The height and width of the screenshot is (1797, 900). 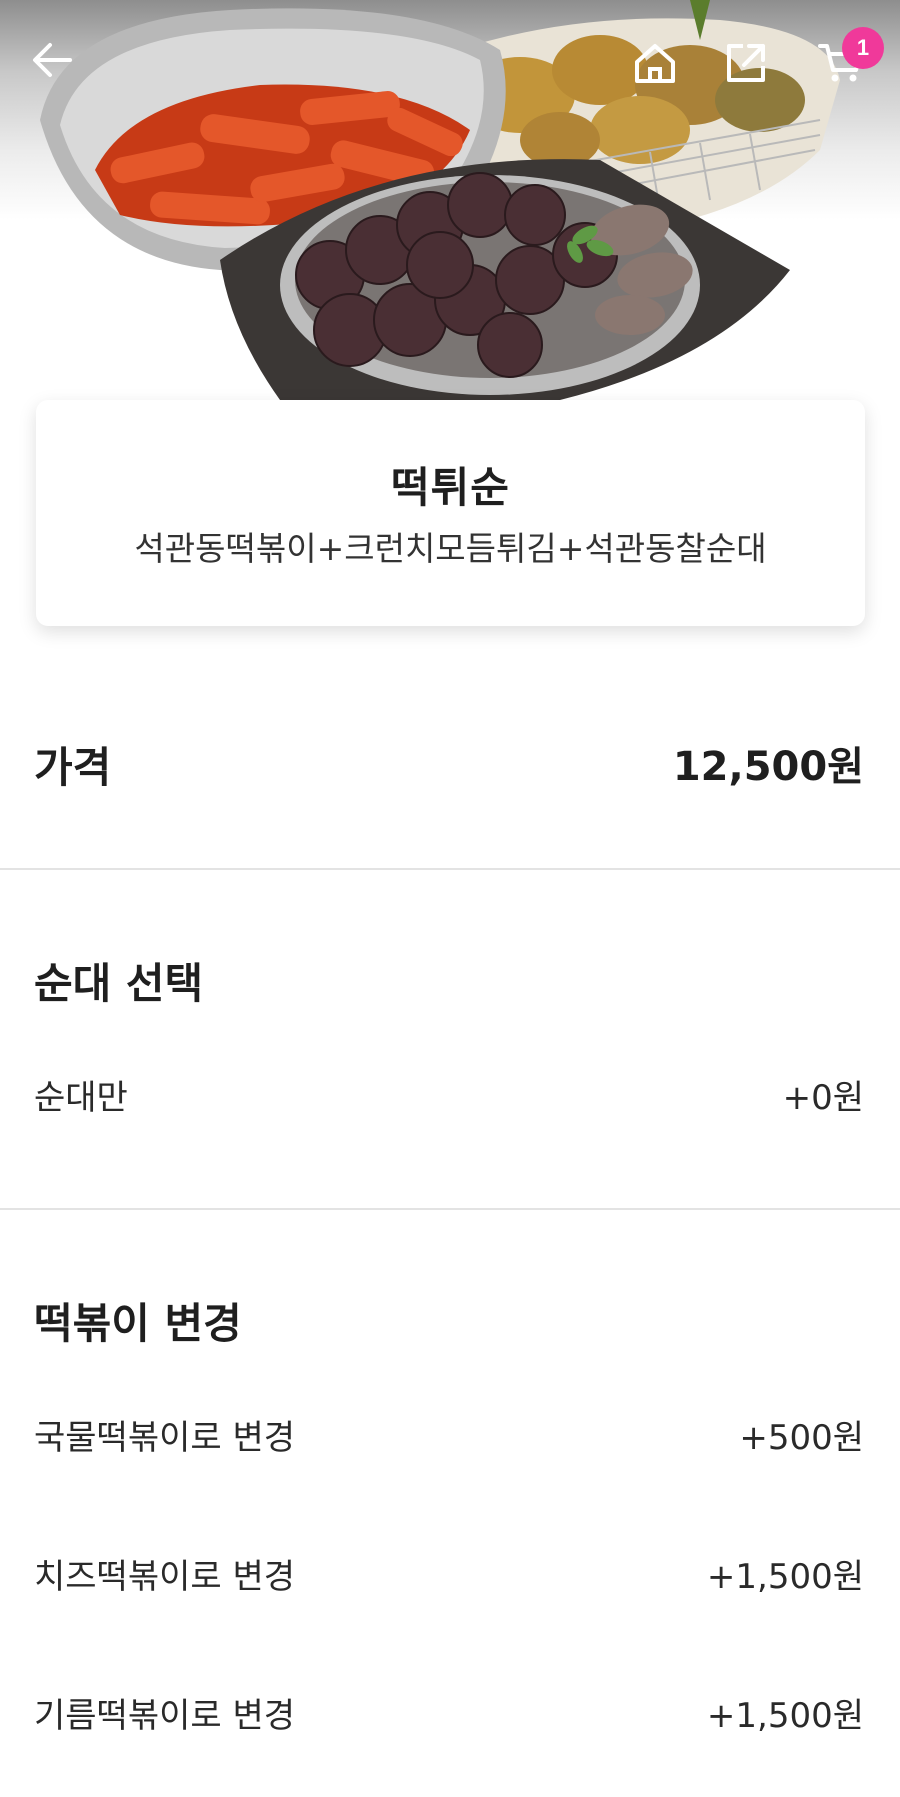 I want to click on back-button, so click(x=57, y=67).